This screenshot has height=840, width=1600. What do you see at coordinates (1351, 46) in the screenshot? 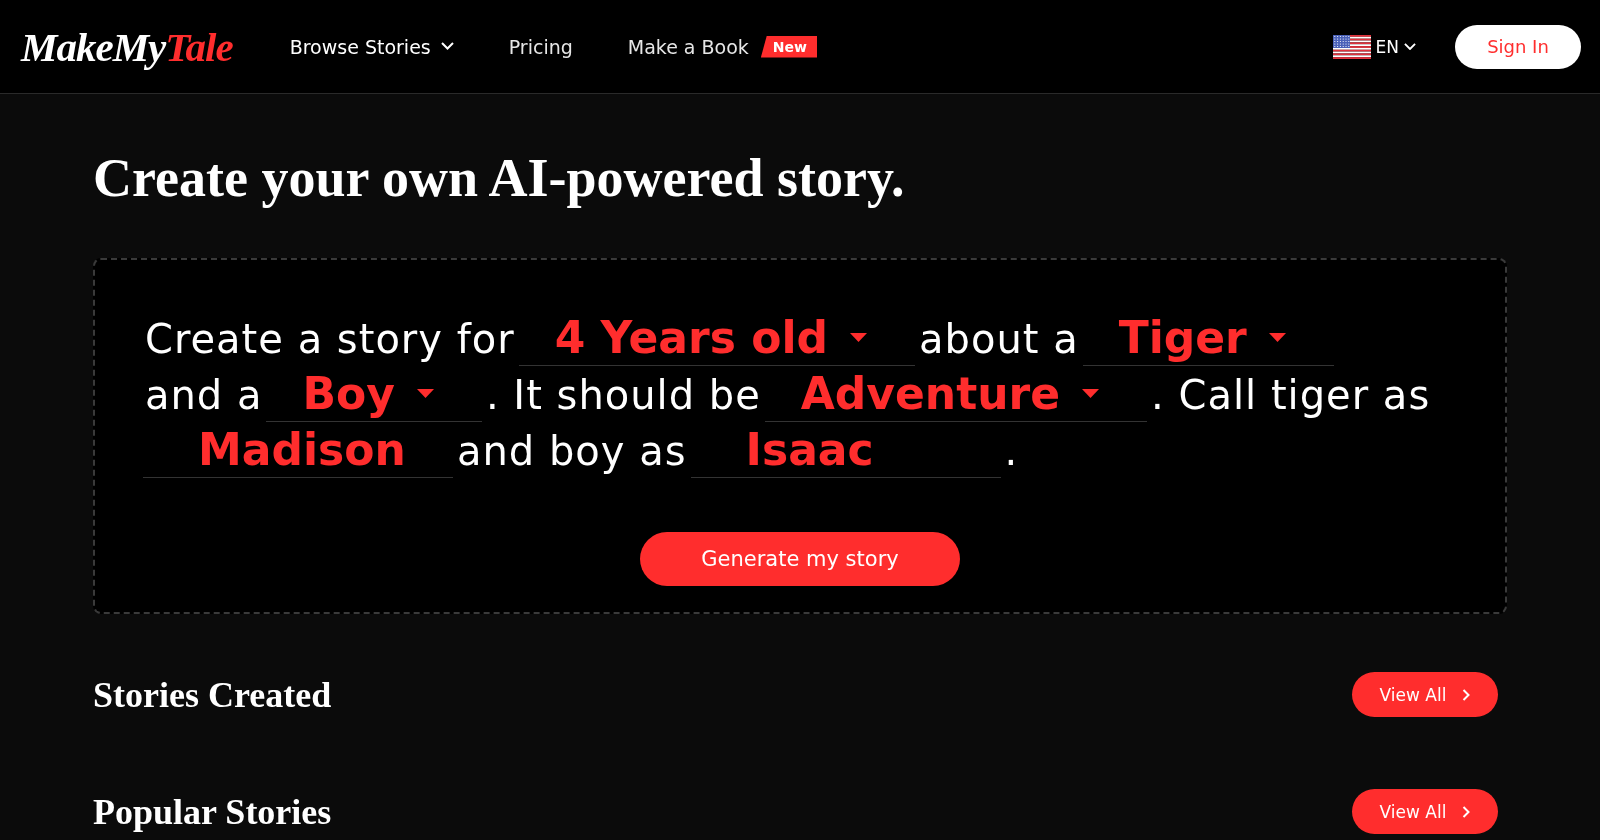
I see `flag-icon` at bounding box center [1351, 46].